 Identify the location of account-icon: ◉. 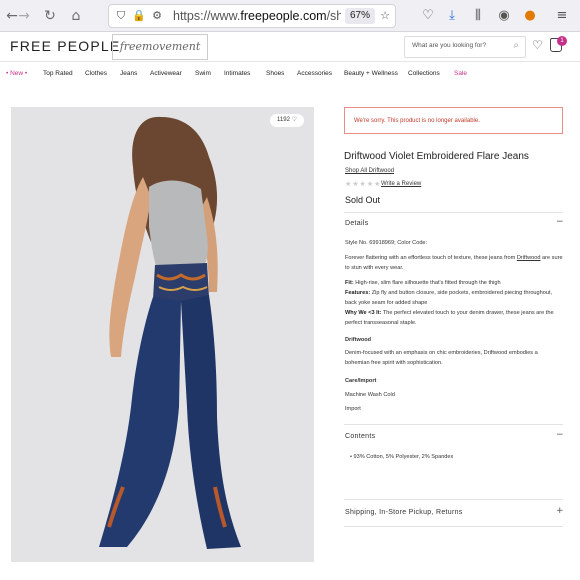
(504, 16).